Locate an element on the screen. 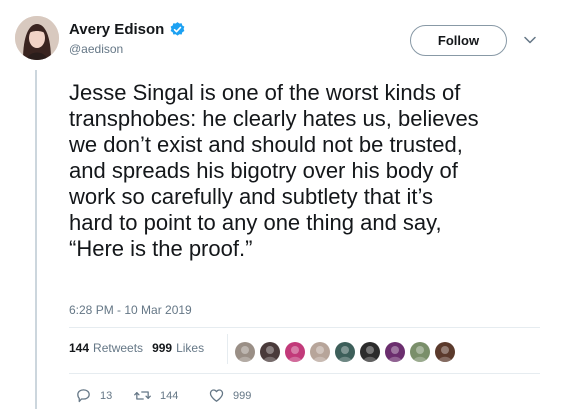 The height and width of the screenshot is (409, 561). retweets-stat: 144 Retweets is located at coordinates (106, 348).